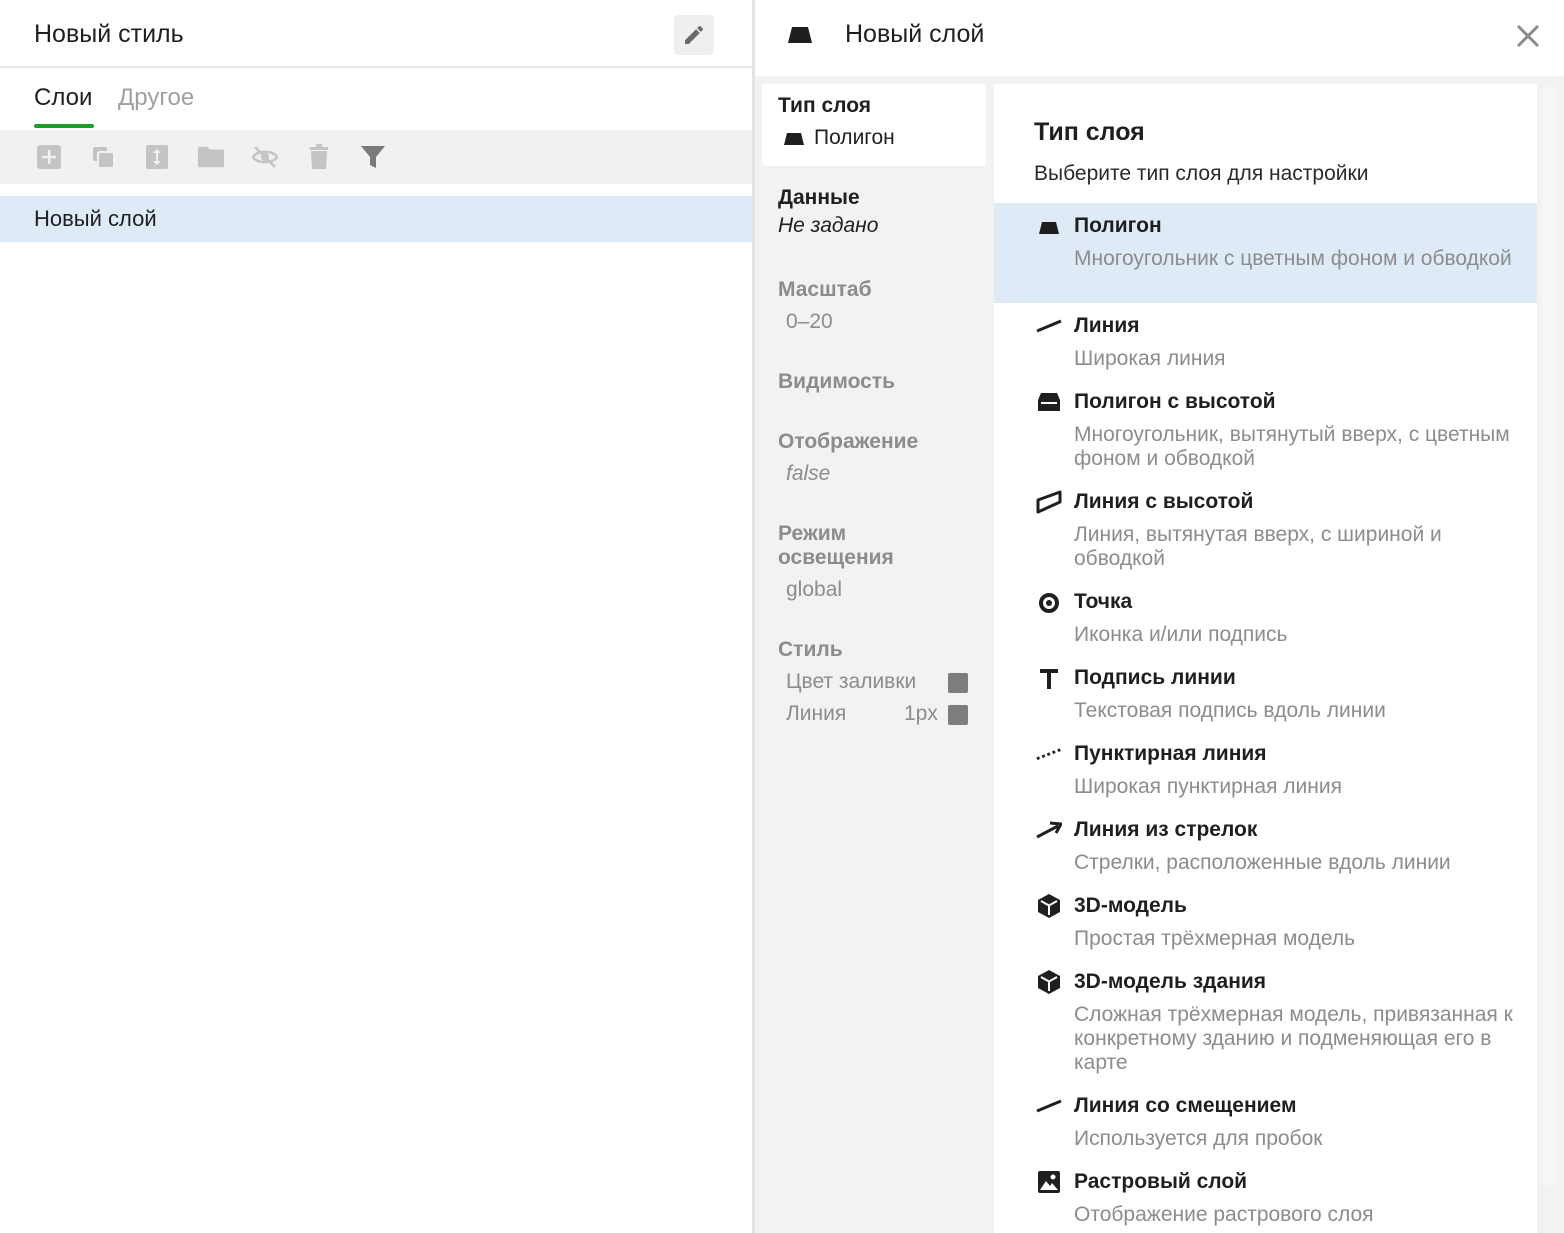 Image resolution: width=1564 pixels, height=1233 pixels. I want to click on option-title: Подпись линии, so click(1155, 677).